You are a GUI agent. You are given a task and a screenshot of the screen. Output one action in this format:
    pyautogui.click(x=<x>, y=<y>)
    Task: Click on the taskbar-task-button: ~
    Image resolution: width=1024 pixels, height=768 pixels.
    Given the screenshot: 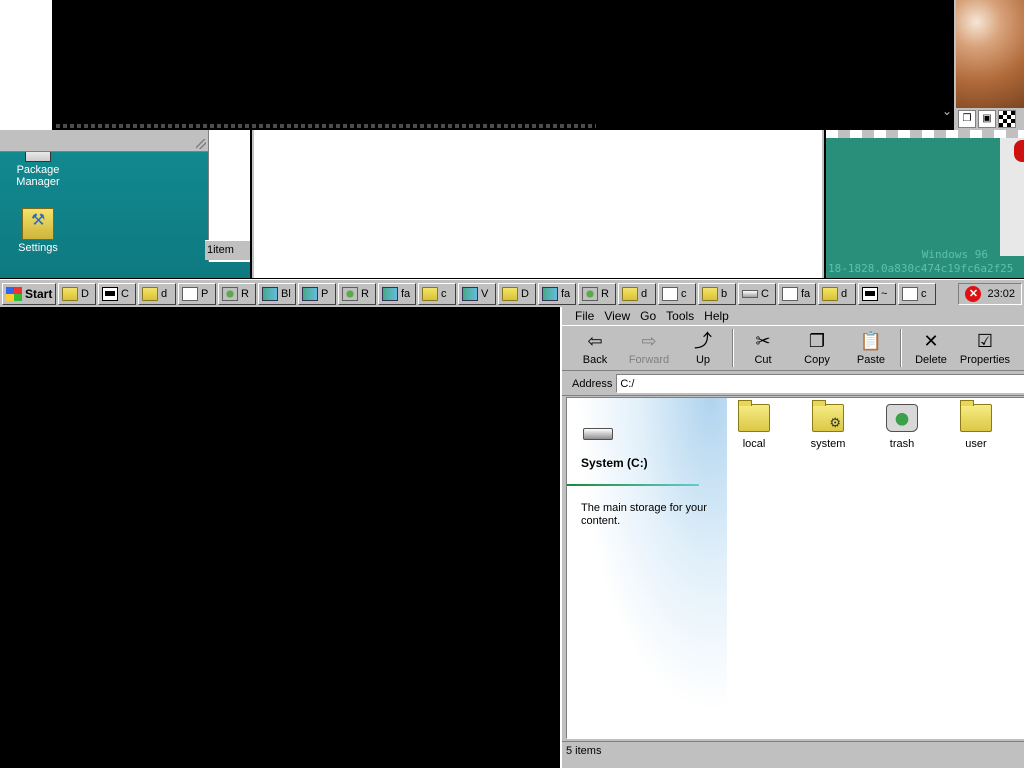 What is the action you would take?
    pyautogui.click(x=877, y=293)
    